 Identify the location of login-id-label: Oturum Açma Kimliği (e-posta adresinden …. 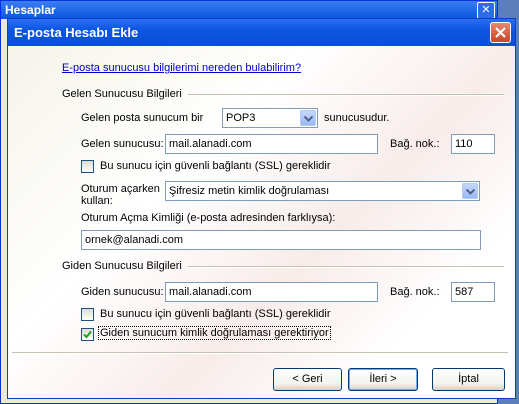
(208, 218).